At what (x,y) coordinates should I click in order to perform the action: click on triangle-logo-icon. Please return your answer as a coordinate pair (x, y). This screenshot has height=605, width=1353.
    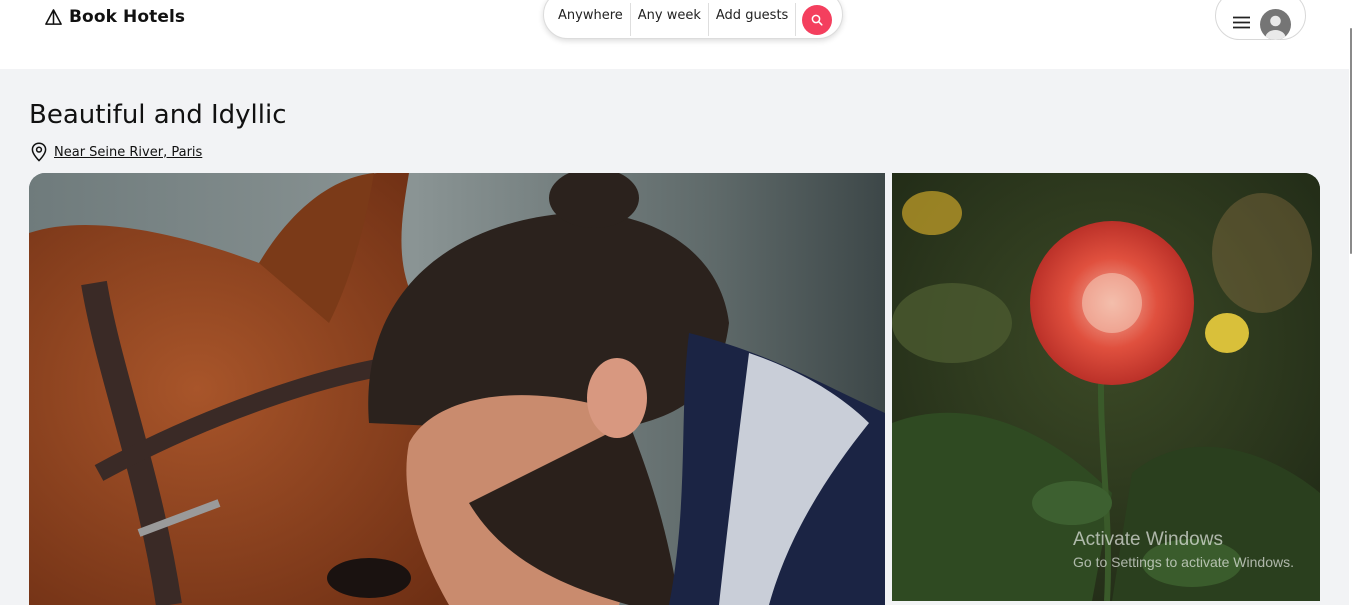
    Looking at the image, I should click on (53, 16).